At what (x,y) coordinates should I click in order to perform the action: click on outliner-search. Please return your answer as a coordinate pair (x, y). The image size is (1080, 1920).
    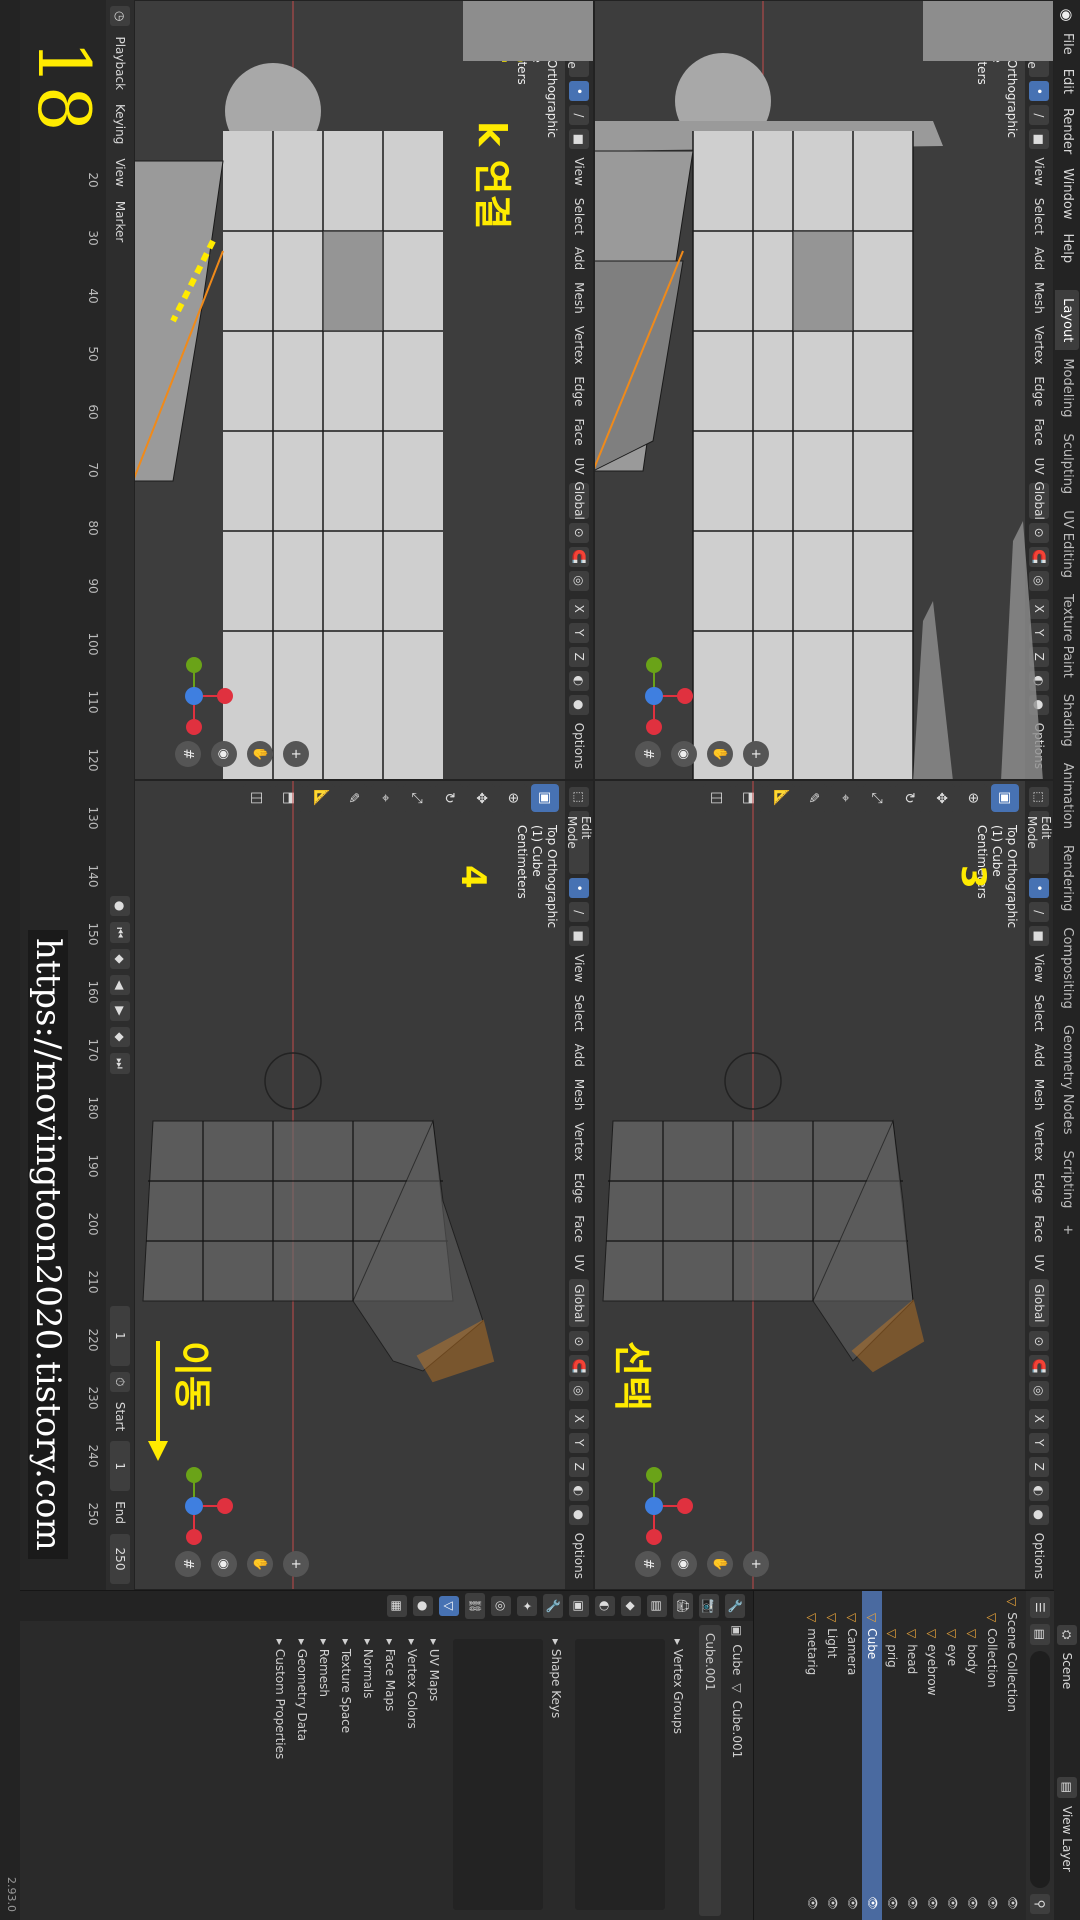
    Looking at the image, I should click on (1040, 1769).